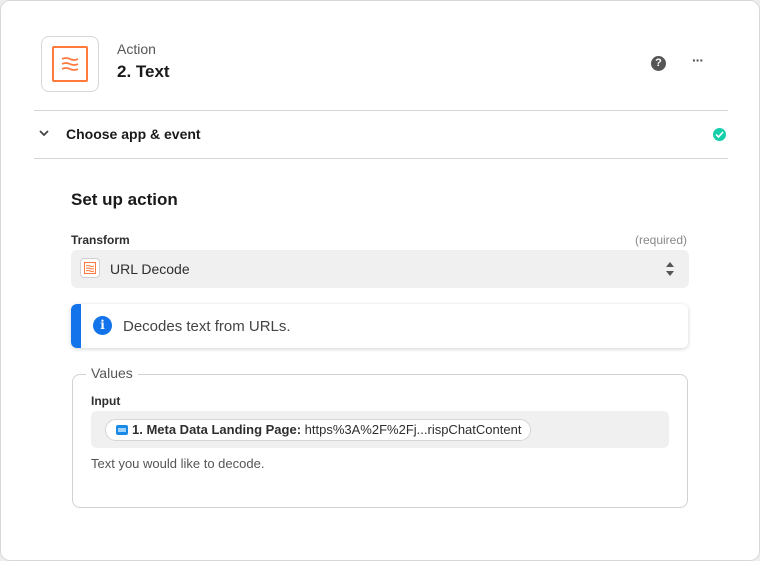 This screenshot has height=561, width=760. I want to click on values-legend: Values, so click(112, 373).